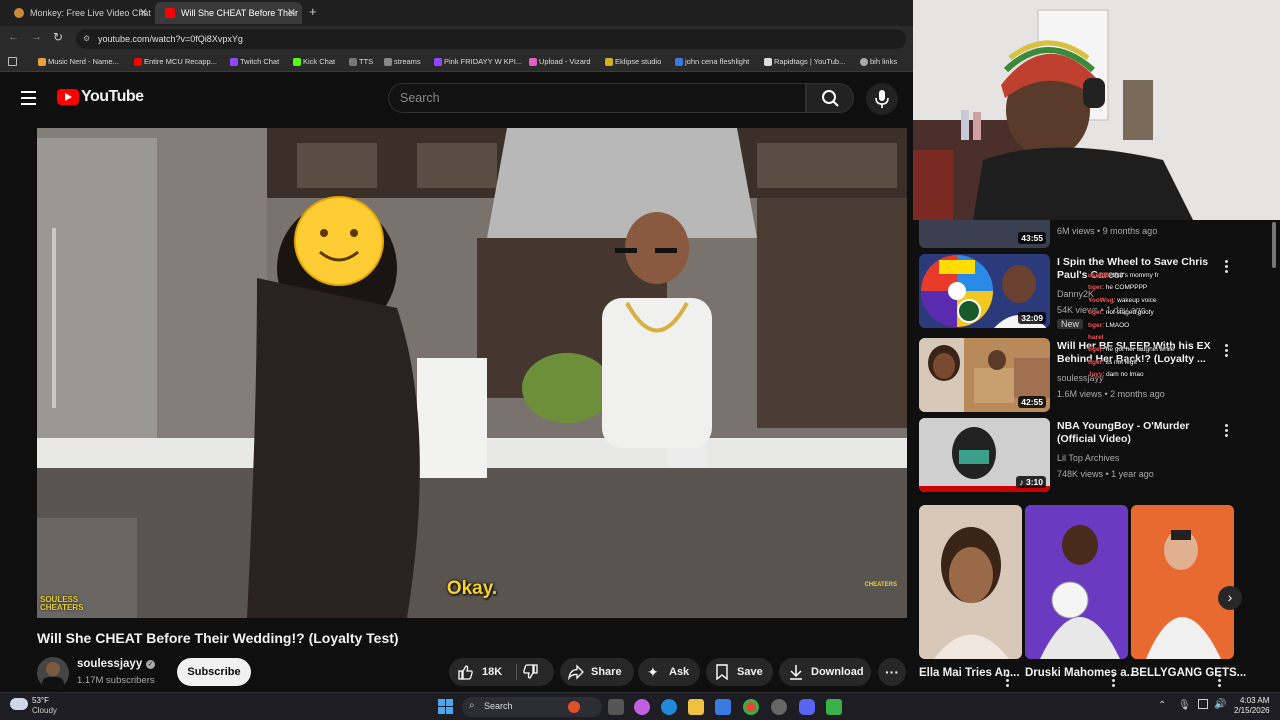  I want to click on bookmark-icon, so click(42, 62).